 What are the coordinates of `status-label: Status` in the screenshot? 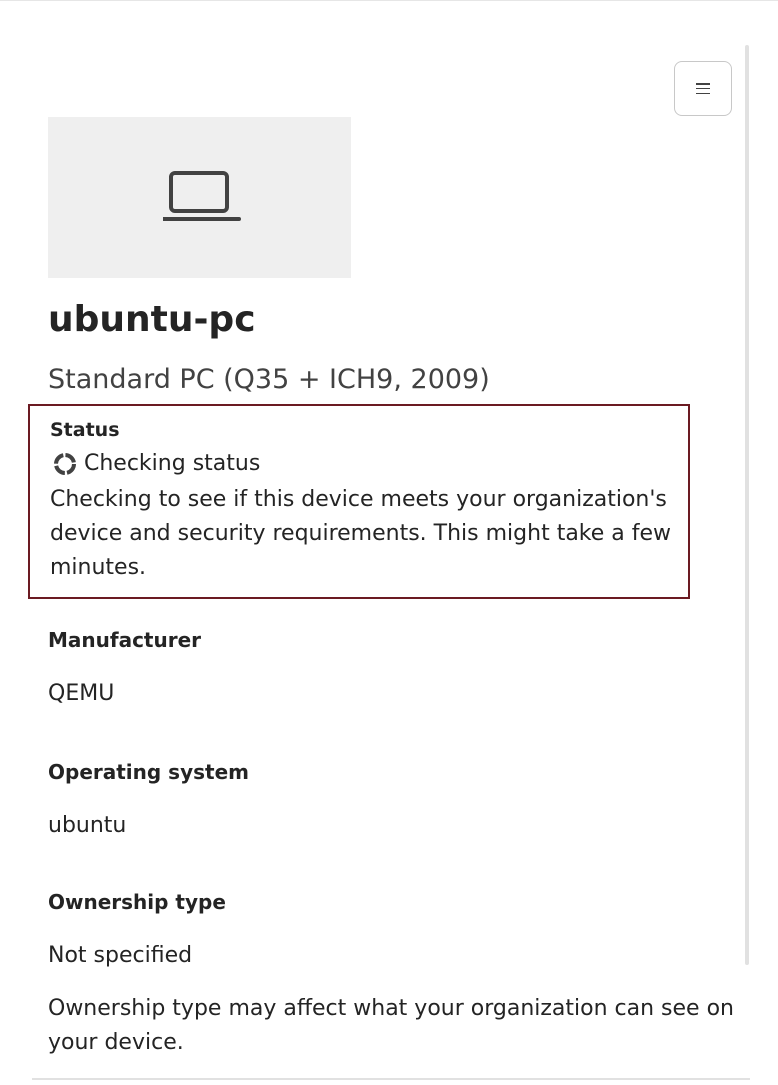 It's located at (85, 430).